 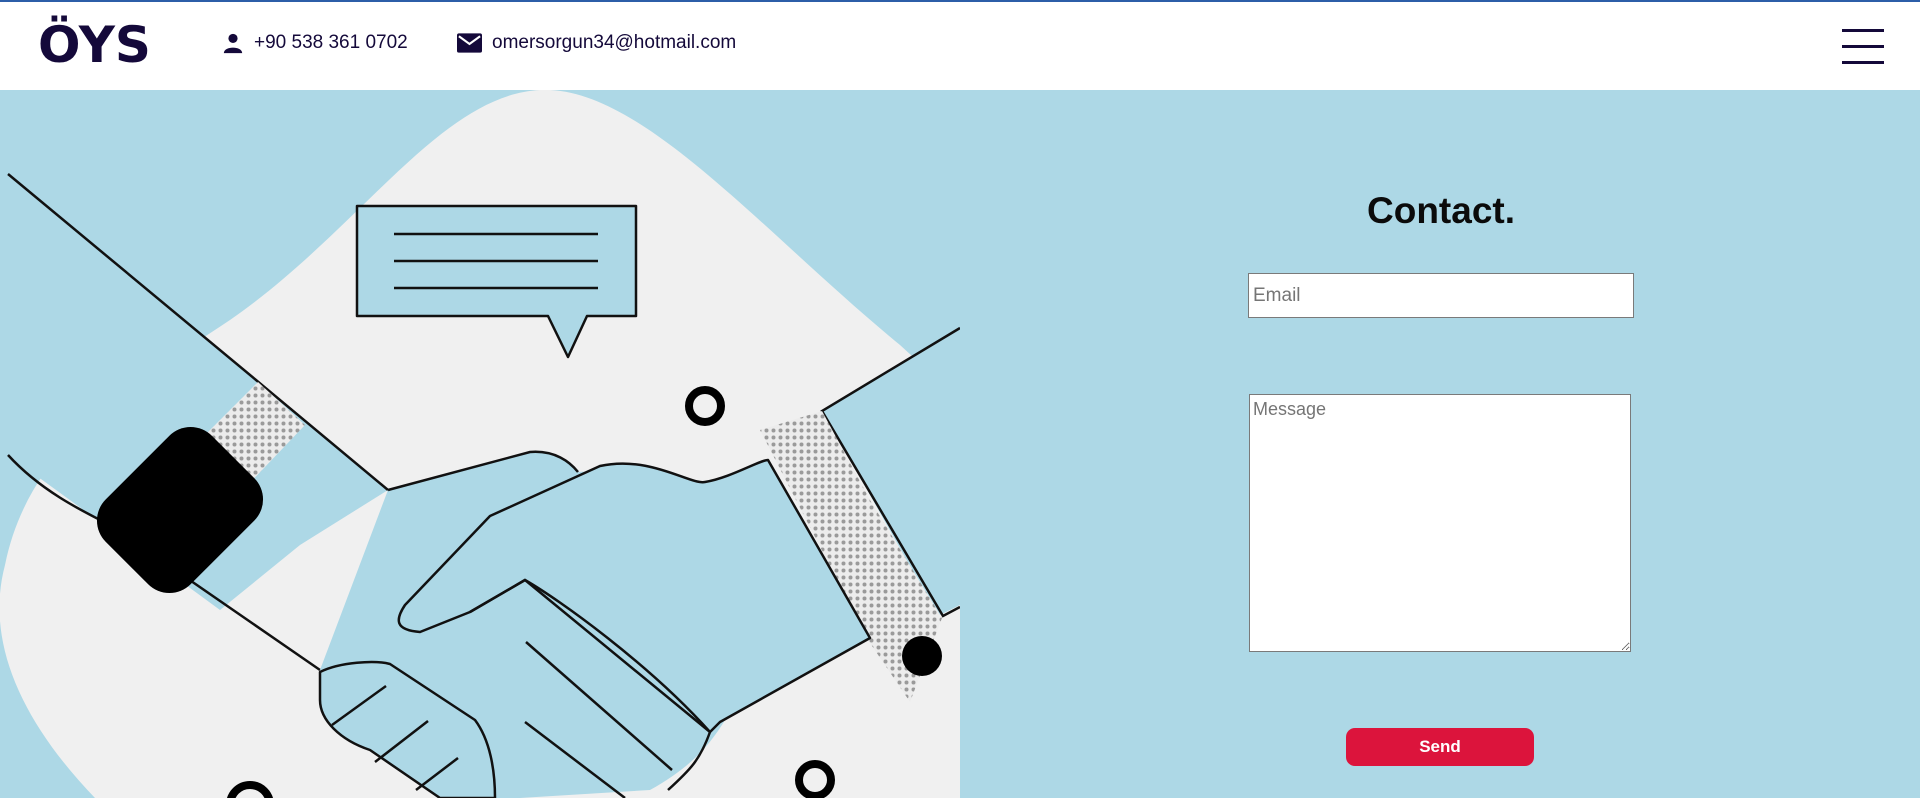 I want to click on email-field, so click(x=1441, y=295).